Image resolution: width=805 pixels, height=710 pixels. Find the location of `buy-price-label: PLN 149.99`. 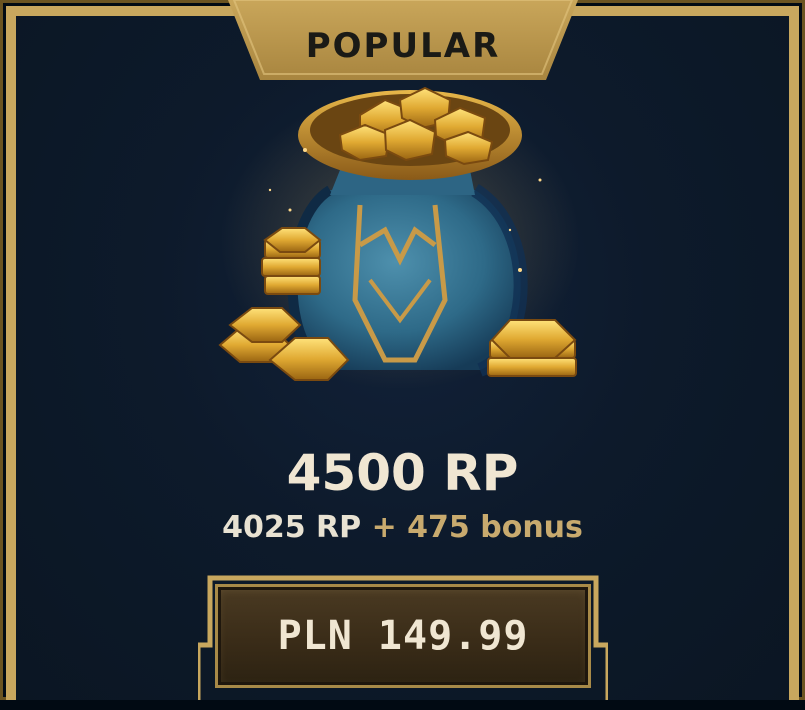

buy-price-label: PLN 149.99 is located at coordinates (403, 636).